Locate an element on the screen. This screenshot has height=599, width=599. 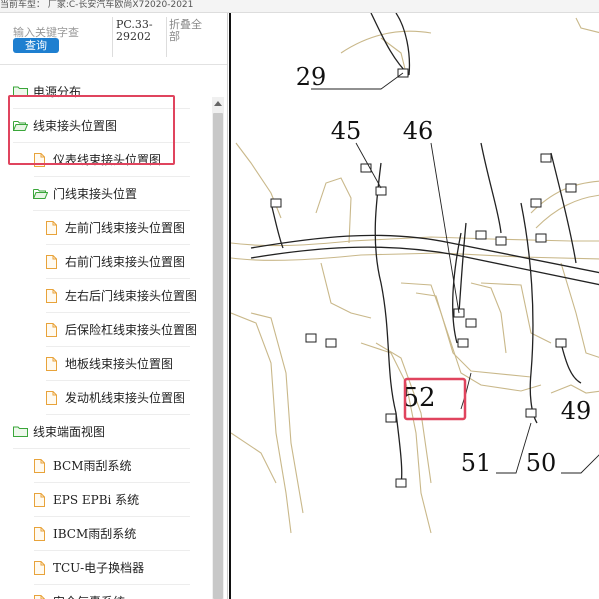
current-vehicle-text: 当前车型： 厂家:C-长安汽车欧尚X72020-2021 is located at coordinates (97, 5).